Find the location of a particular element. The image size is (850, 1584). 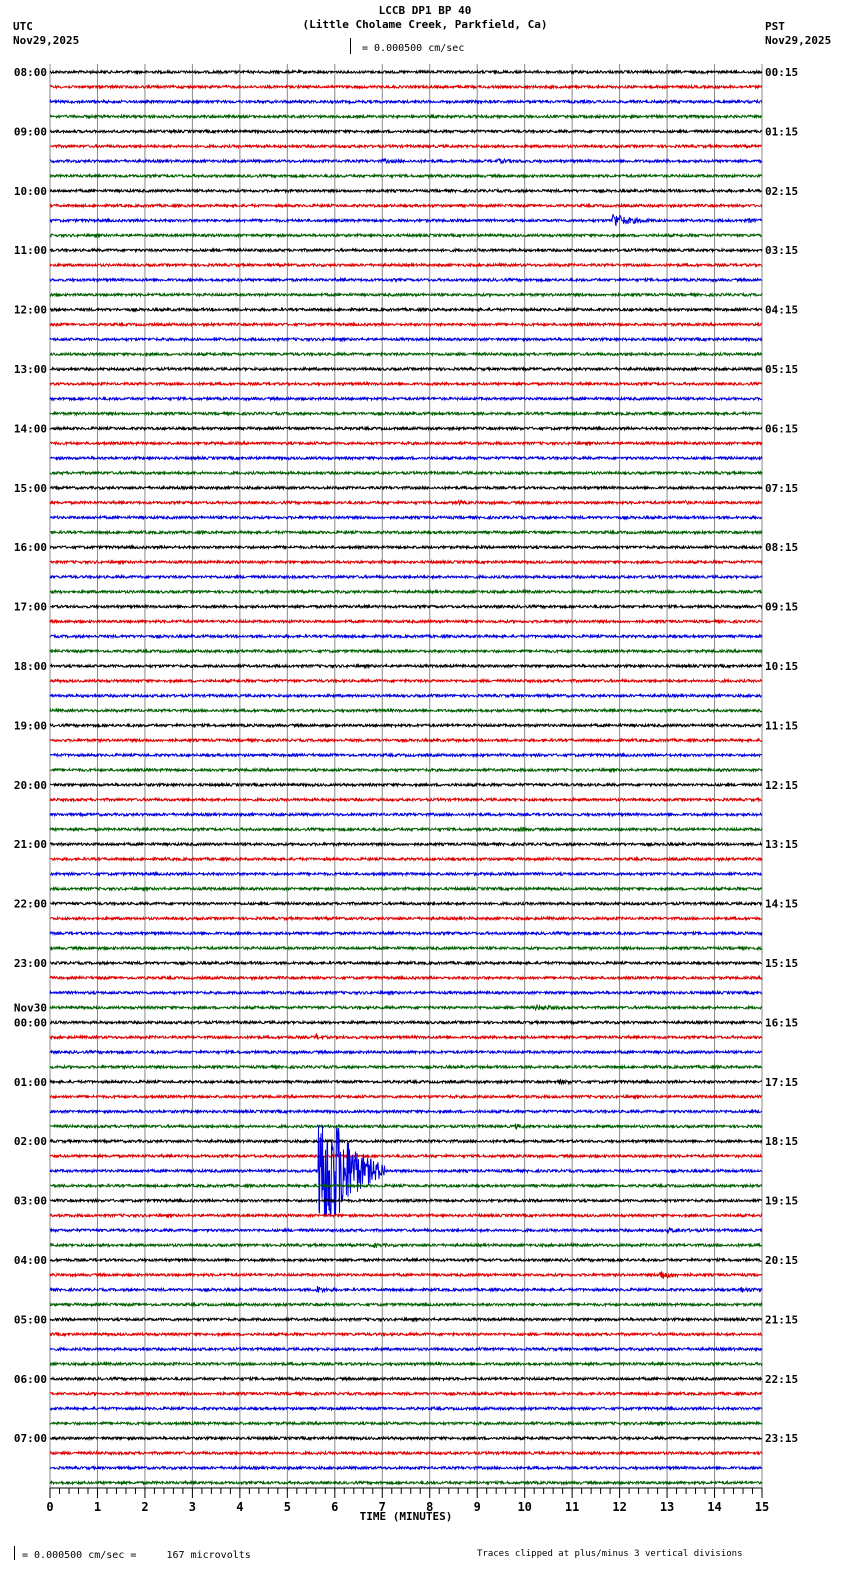

footer-scale-bar-icon is located at coordinates (15, 1553).